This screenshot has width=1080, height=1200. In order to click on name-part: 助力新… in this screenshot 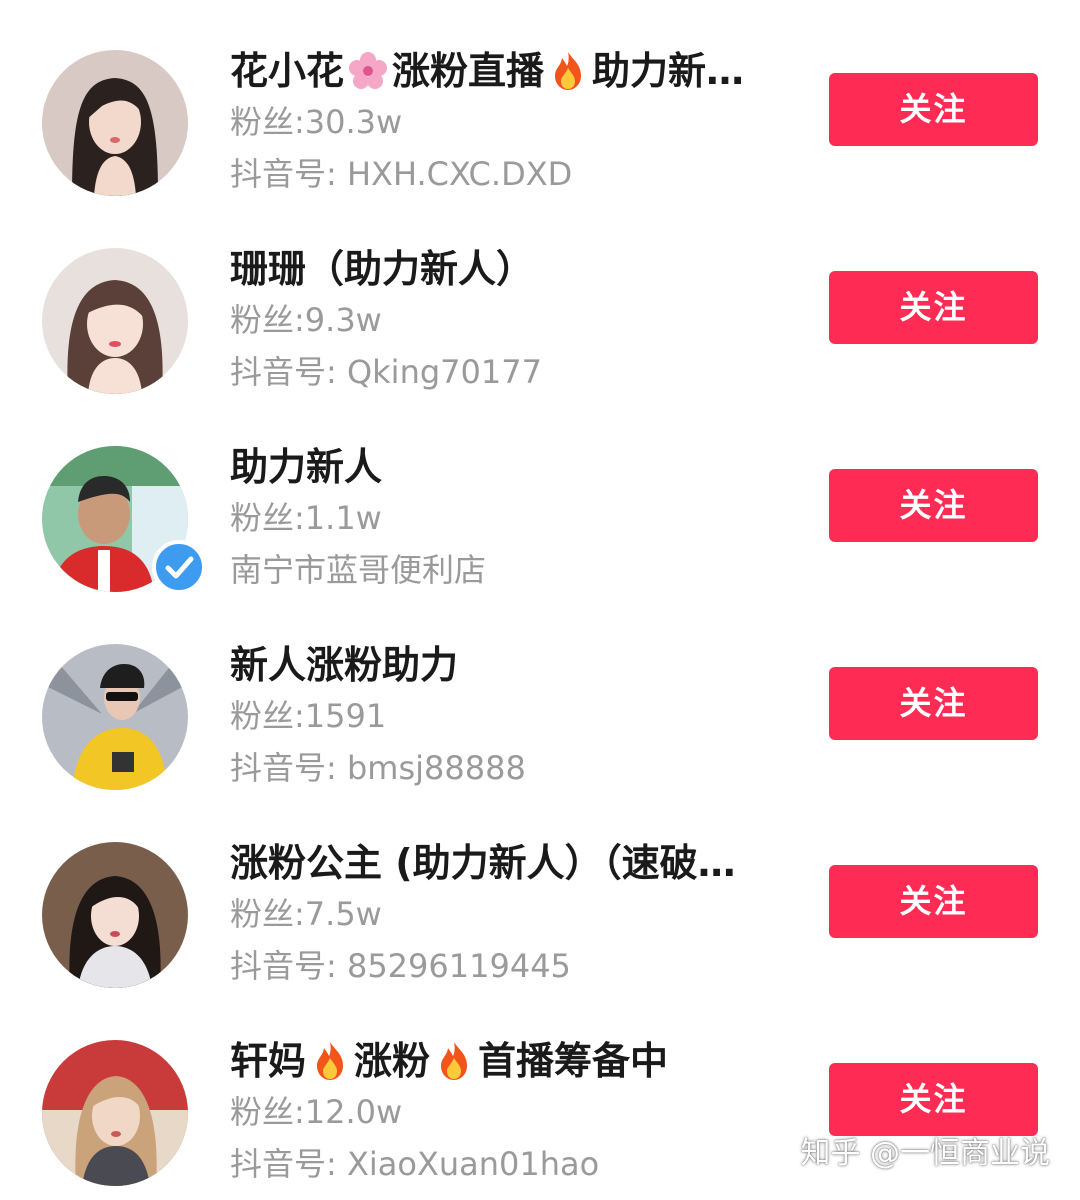, I will do `click(668, 70)`.